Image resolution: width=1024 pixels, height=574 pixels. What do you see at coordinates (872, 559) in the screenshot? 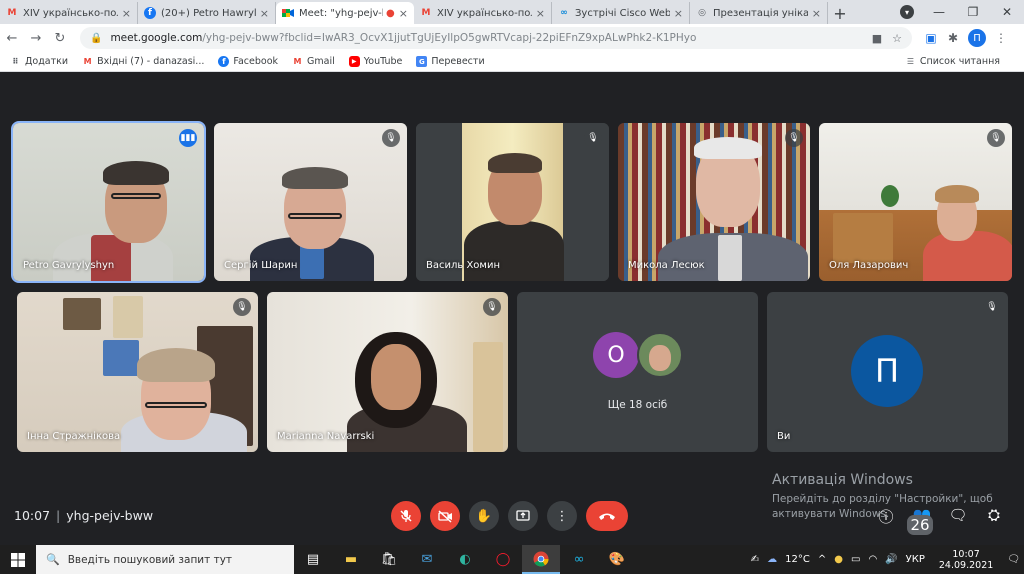
I see `wifi-icon: ◠` at bounding box center [872, 559].